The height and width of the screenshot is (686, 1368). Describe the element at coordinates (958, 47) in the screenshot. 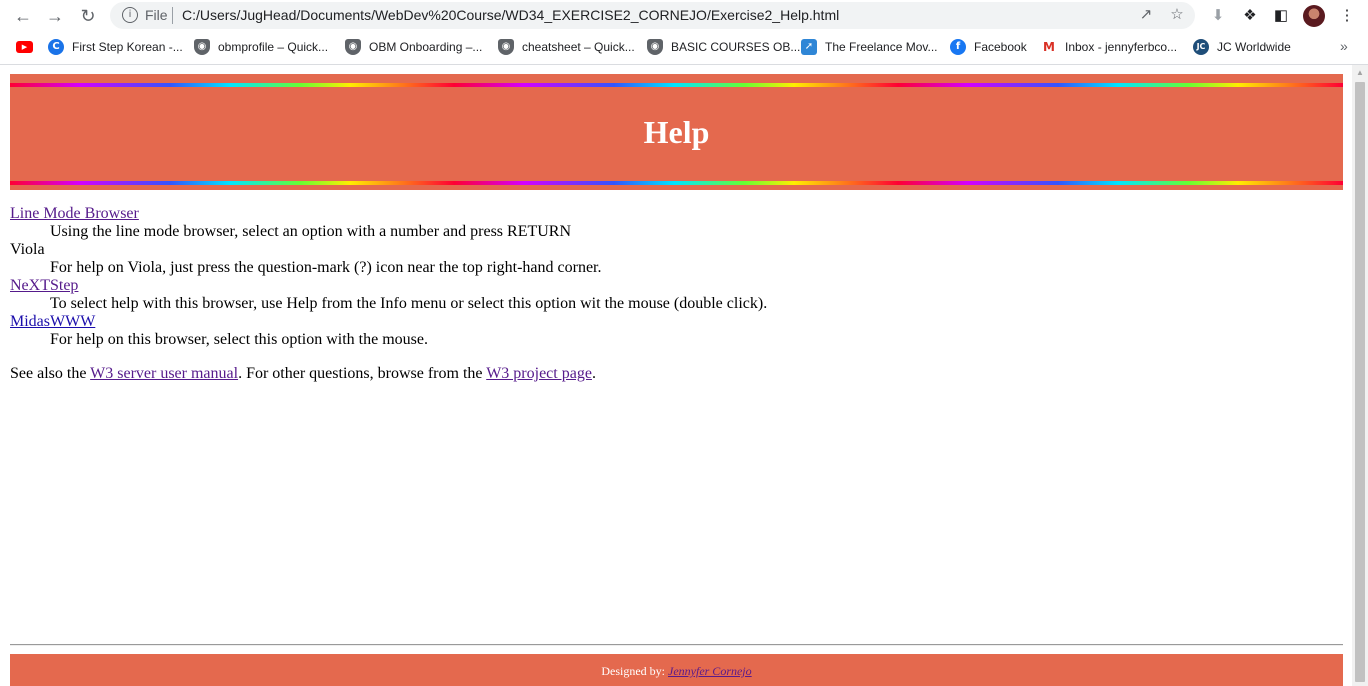

I see `facebook-icon: f` at that location.